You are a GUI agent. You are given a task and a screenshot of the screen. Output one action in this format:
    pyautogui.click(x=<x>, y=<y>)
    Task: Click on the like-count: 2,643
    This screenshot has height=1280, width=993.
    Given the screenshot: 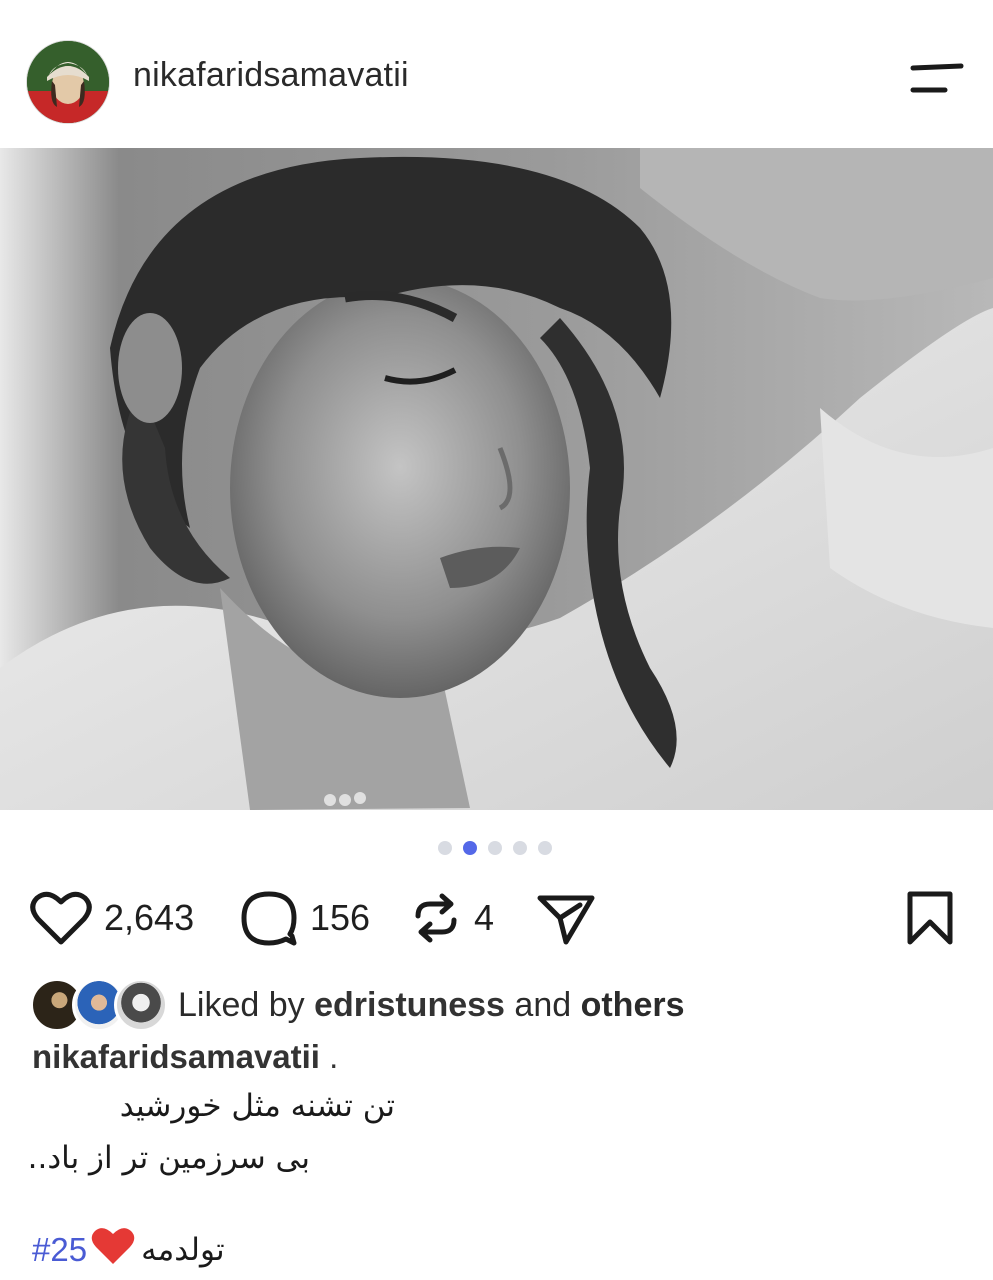 What is the action you would take?
    pyautogui.click(x=149, y=917)
    